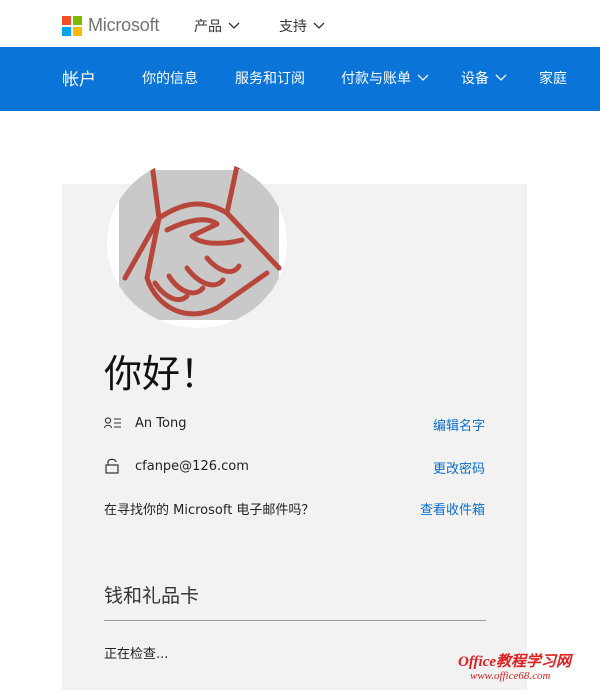 The image size is (600, 690). What do you see at coordinates (79, 77) in the screenshot?
I see `nav-title: 帐户` at bounding box center [79, 77].